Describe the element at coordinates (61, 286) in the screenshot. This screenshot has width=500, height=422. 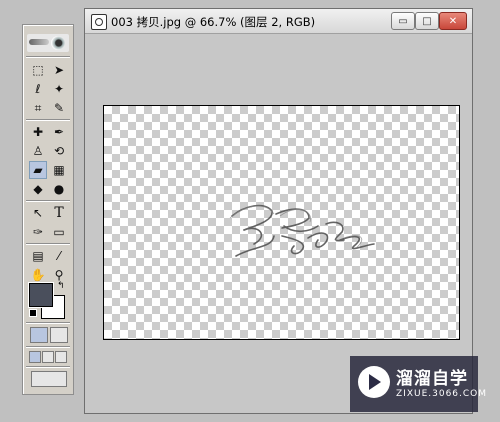
I see `swap-colors-icon: ↰` at that location.